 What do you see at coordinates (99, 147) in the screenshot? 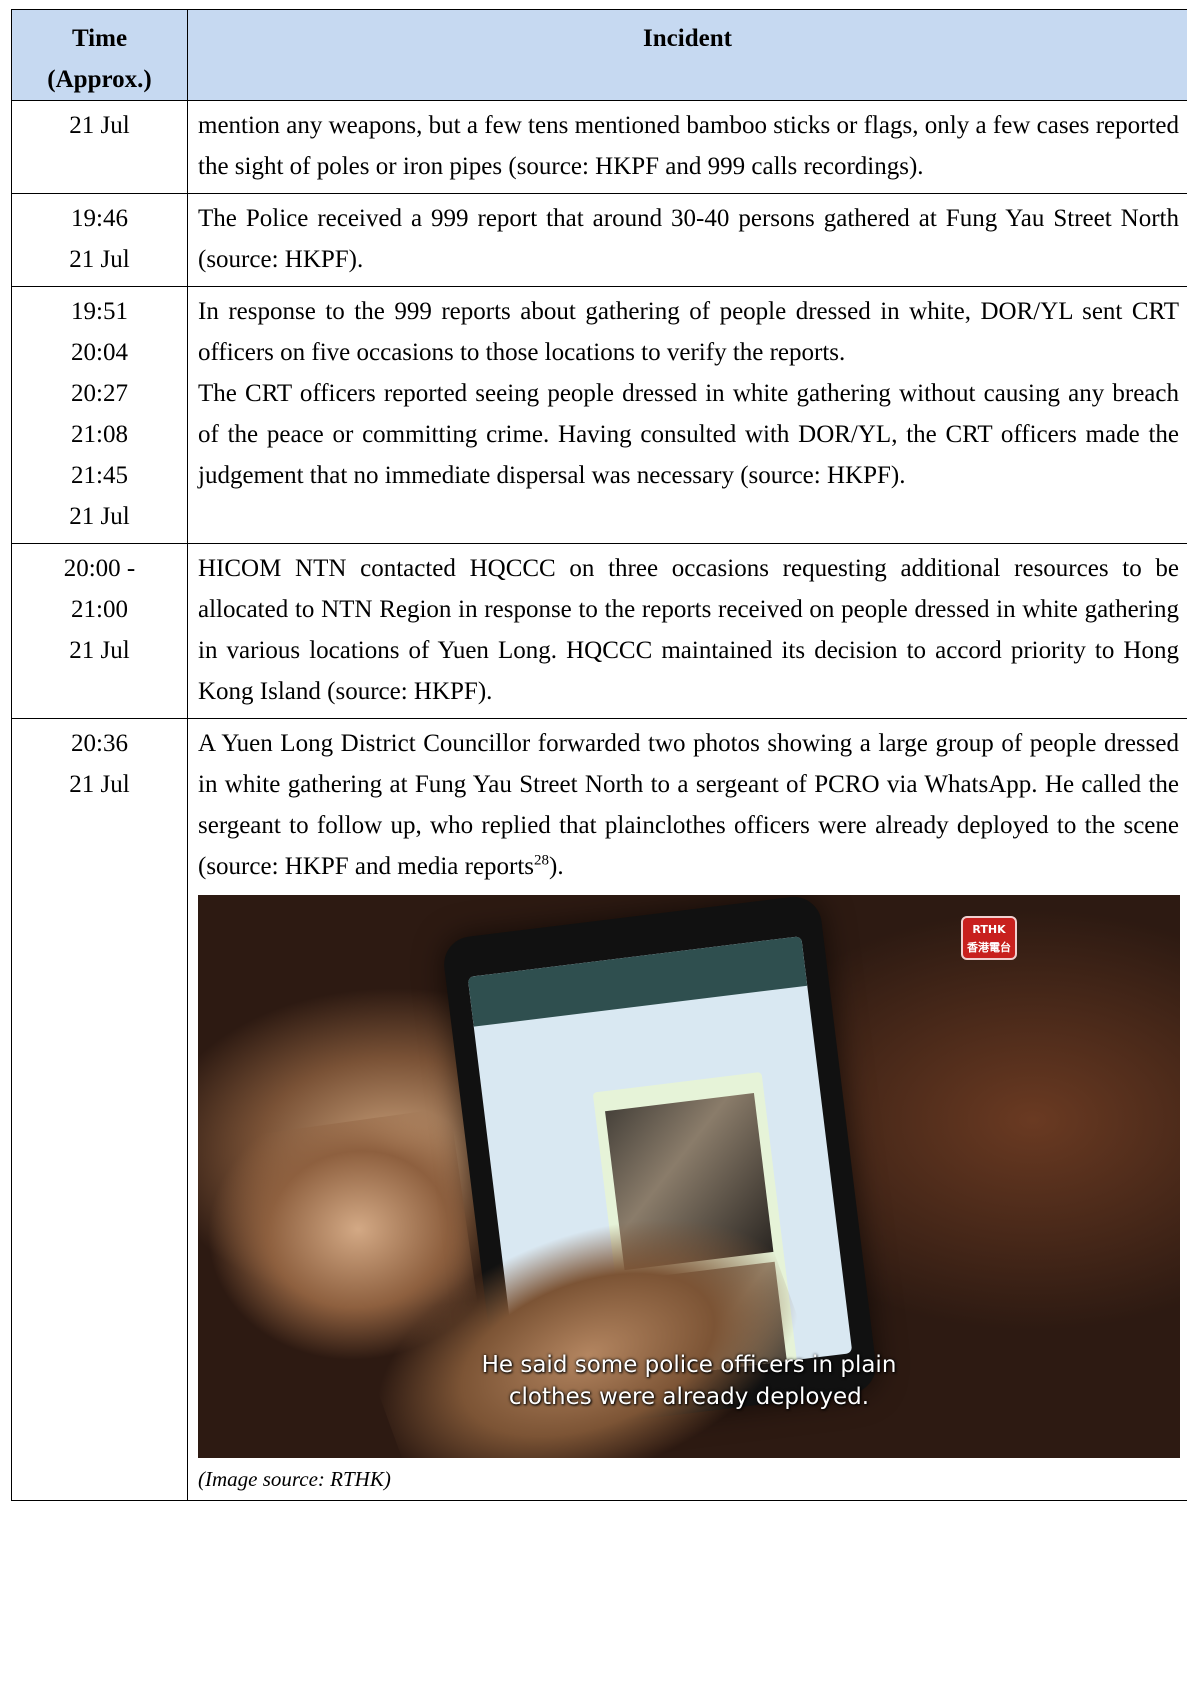
I see `time-cell: 21 Jul` at bounding box center [99, 147].